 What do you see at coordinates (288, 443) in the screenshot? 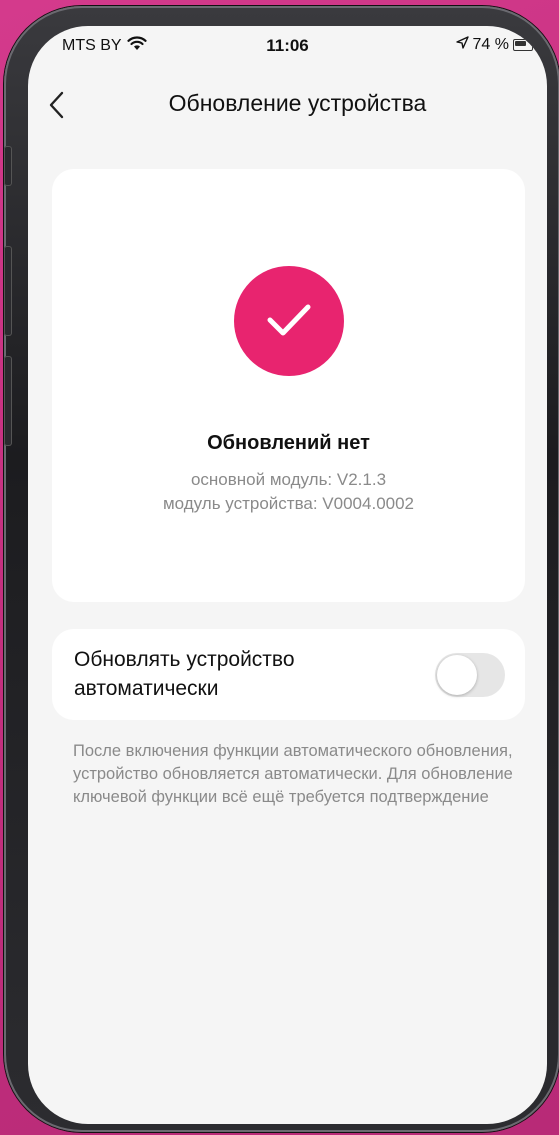
I see `status-title: Обновлений нет` at bounding box center [288, 443].